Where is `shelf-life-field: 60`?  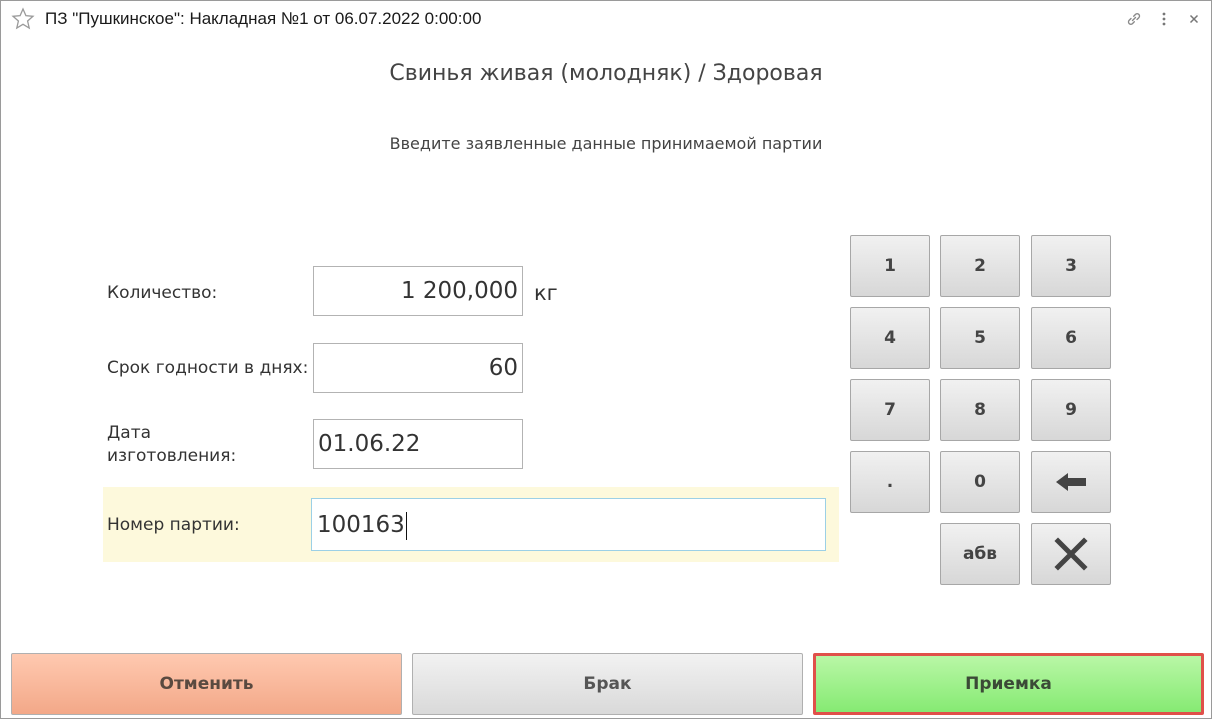
shelf-life-field: 60 is located at coordinates (418, 368).